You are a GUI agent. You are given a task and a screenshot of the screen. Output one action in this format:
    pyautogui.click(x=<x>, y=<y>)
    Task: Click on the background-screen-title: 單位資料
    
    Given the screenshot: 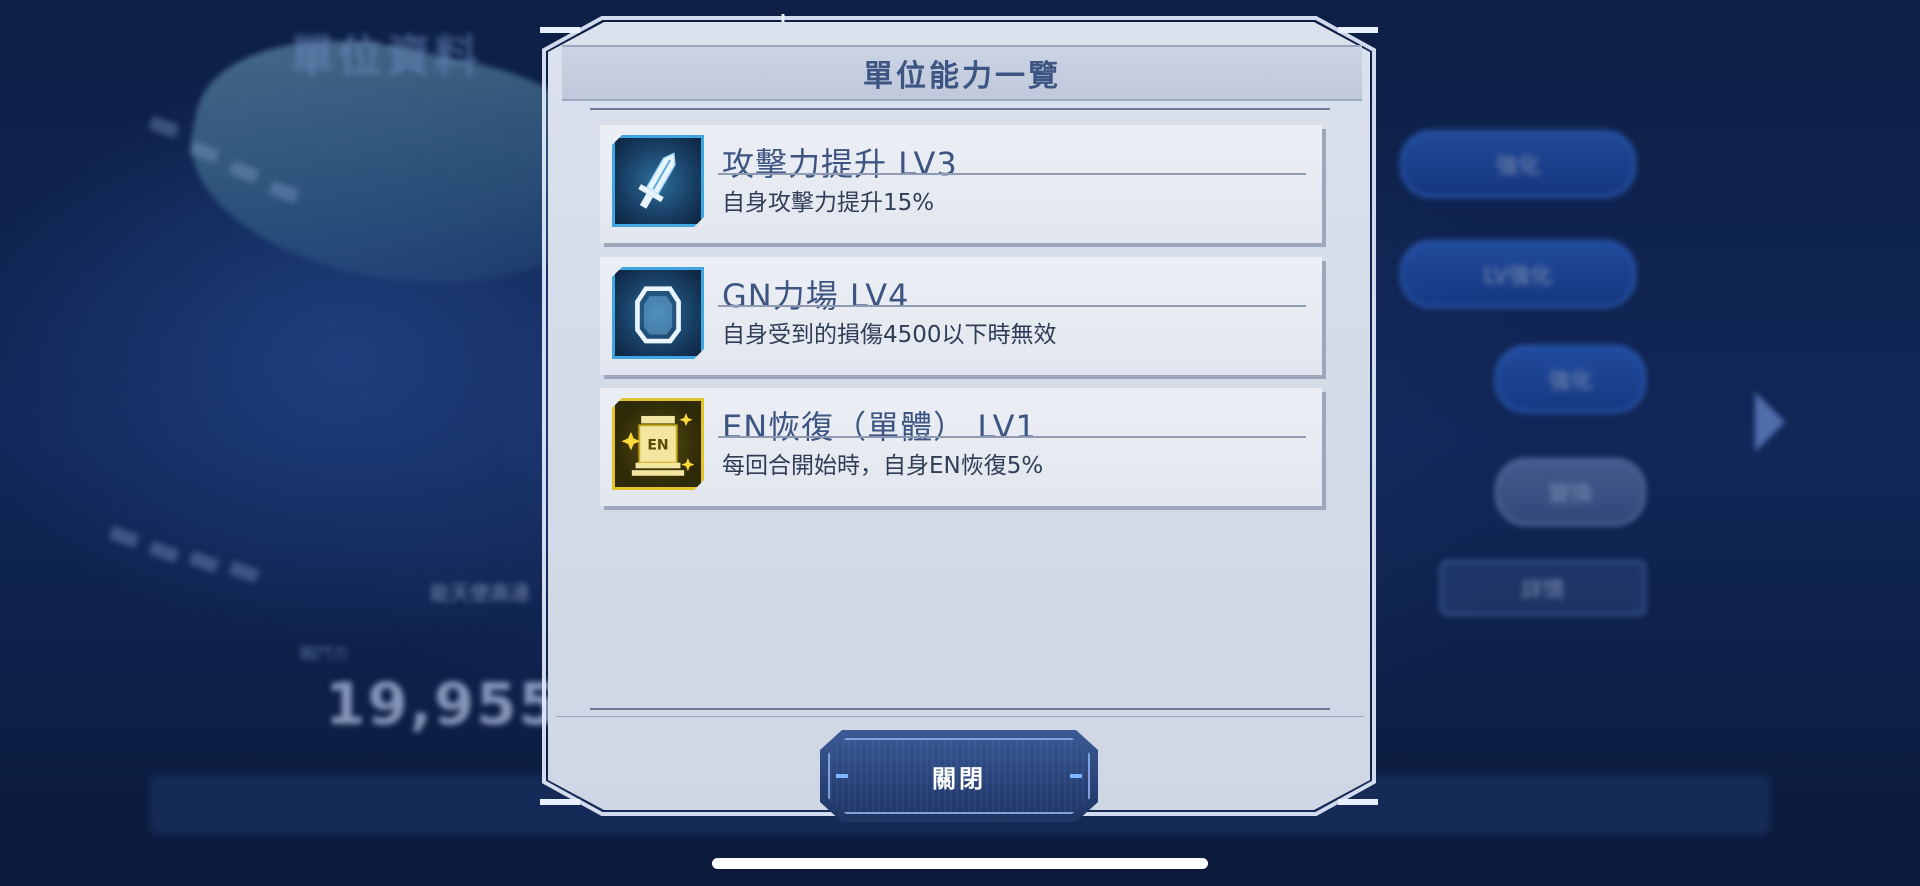 What is the action you would take?
    pyautogui.click(x=386, y=56)
    